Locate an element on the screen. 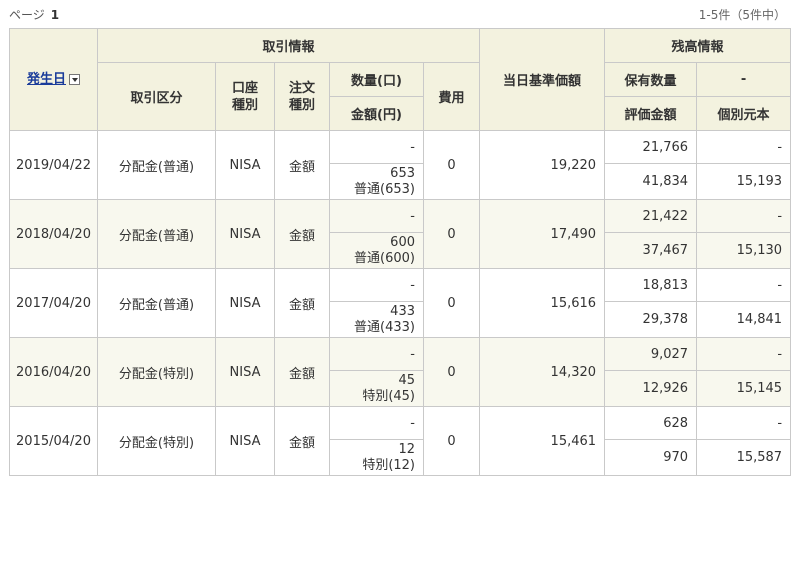  amount-cell: 12 特別(12) is located at coordinates (376, 457).